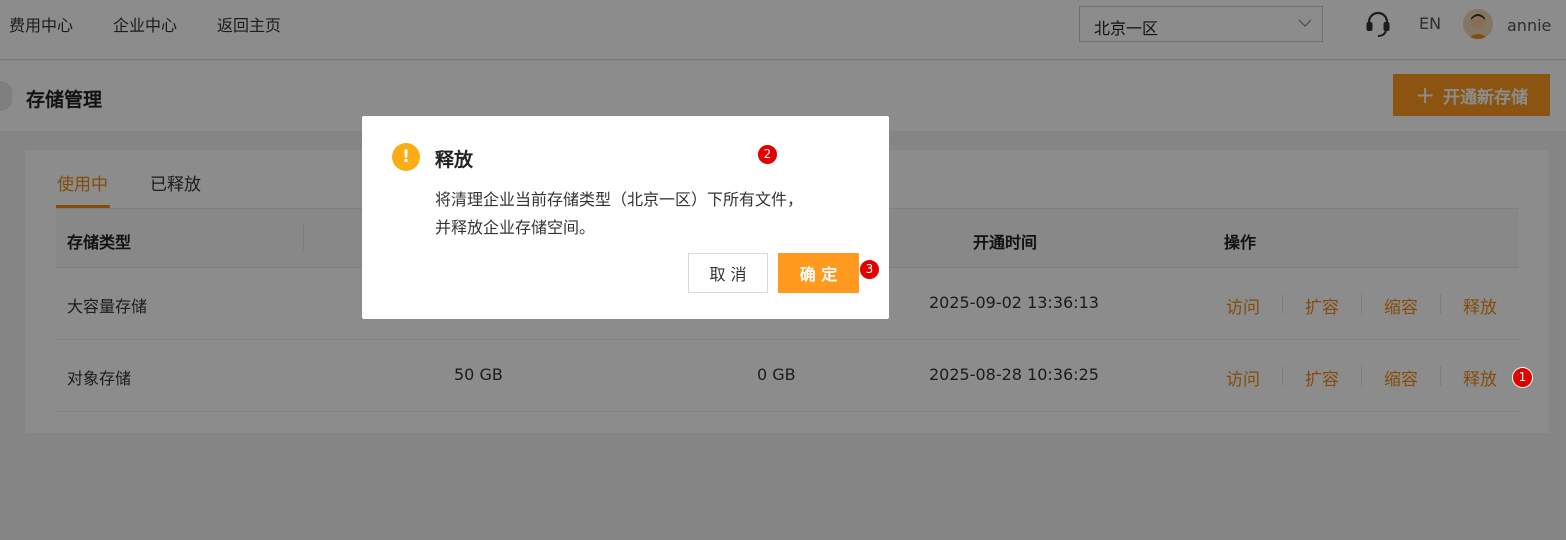 The height and width of the screenshot is (540, 1566). Describe the element at coordinates (619, 199) in the screenshot. I see `dialog-message-line-1: 将清理企业当前存储类型（北京一区）下所有文件，` at that location.